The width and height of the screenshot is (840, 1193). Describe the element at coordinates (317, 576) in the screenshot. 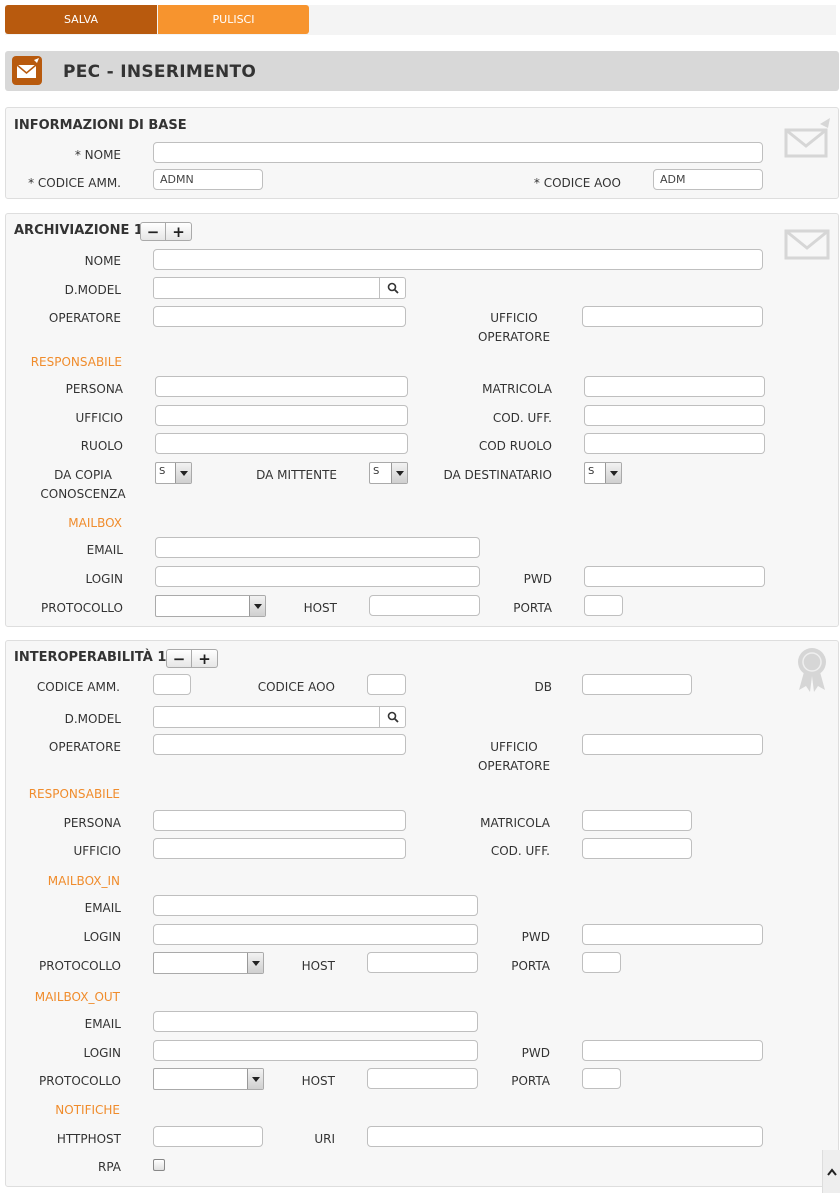

I see `login-input` at that location.